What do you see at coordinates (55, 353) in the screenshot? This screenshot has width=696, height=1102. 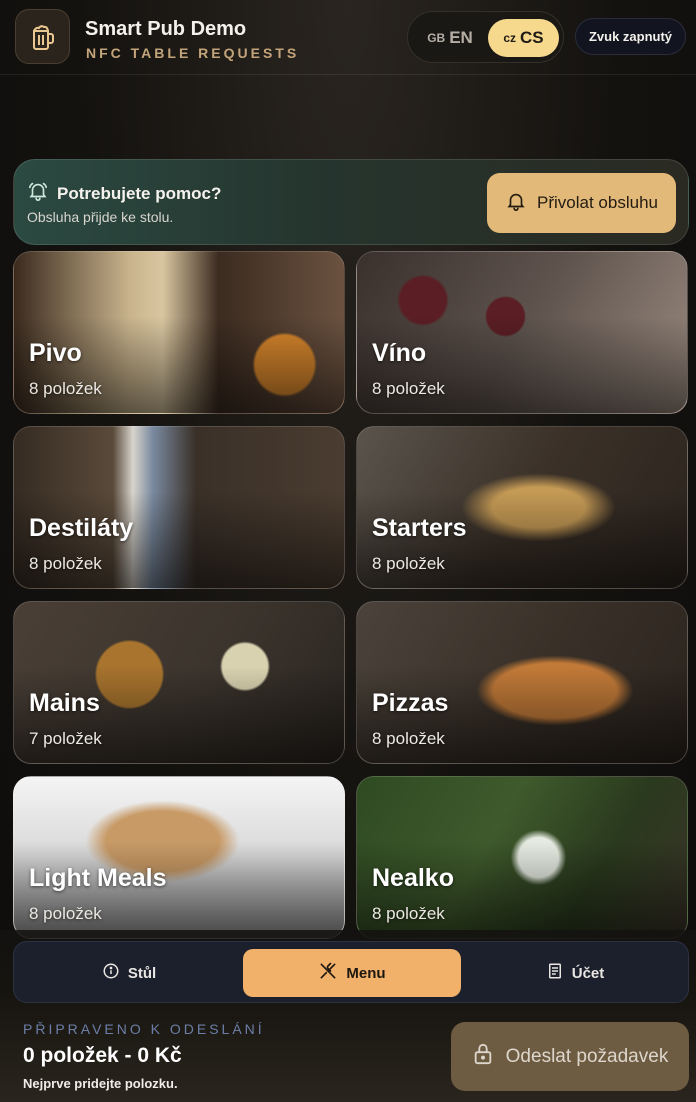 I see `category-name: Pivo` at bounding box center [55, 353].